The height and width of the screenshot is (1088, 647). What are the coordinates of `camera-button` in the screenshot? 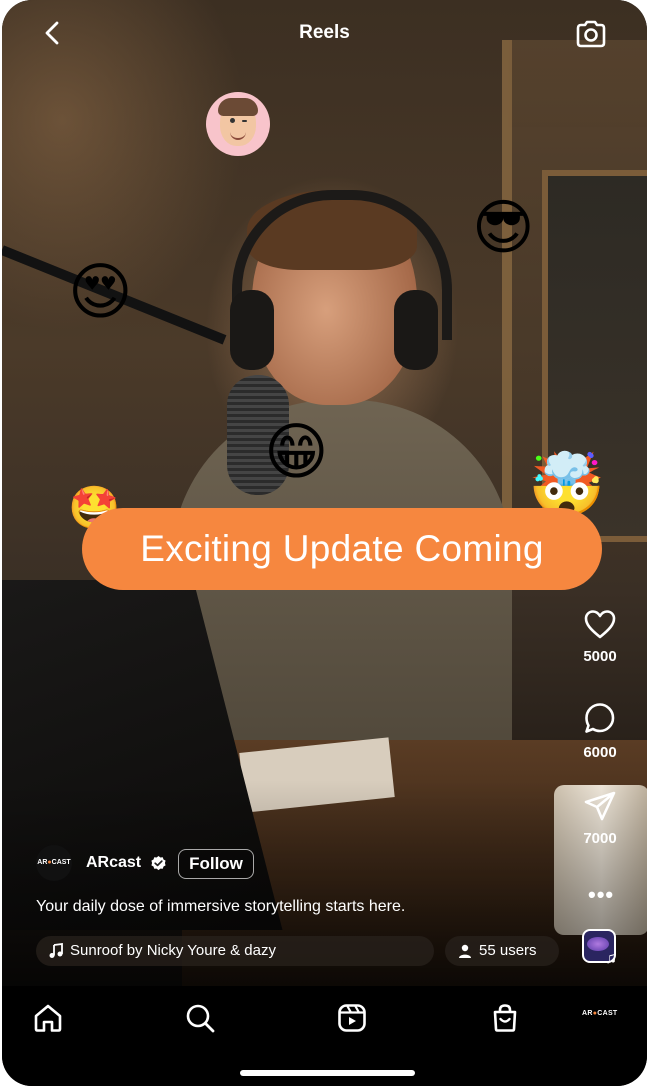 It's located at (591, 34).